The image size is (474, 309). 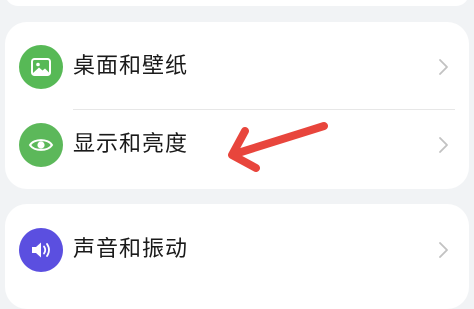 I want to click on settings-item-label: 桌面和壁纸, so click(x=131, y=66).